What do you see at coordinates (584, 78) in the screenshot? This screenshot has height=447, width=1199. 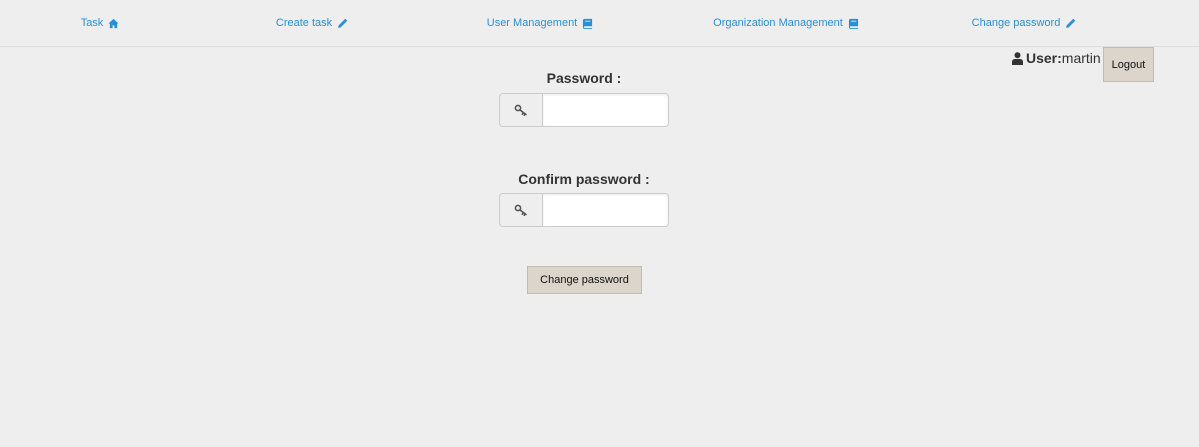 I see `password-label: Password :` at bounding box center [584, 78].